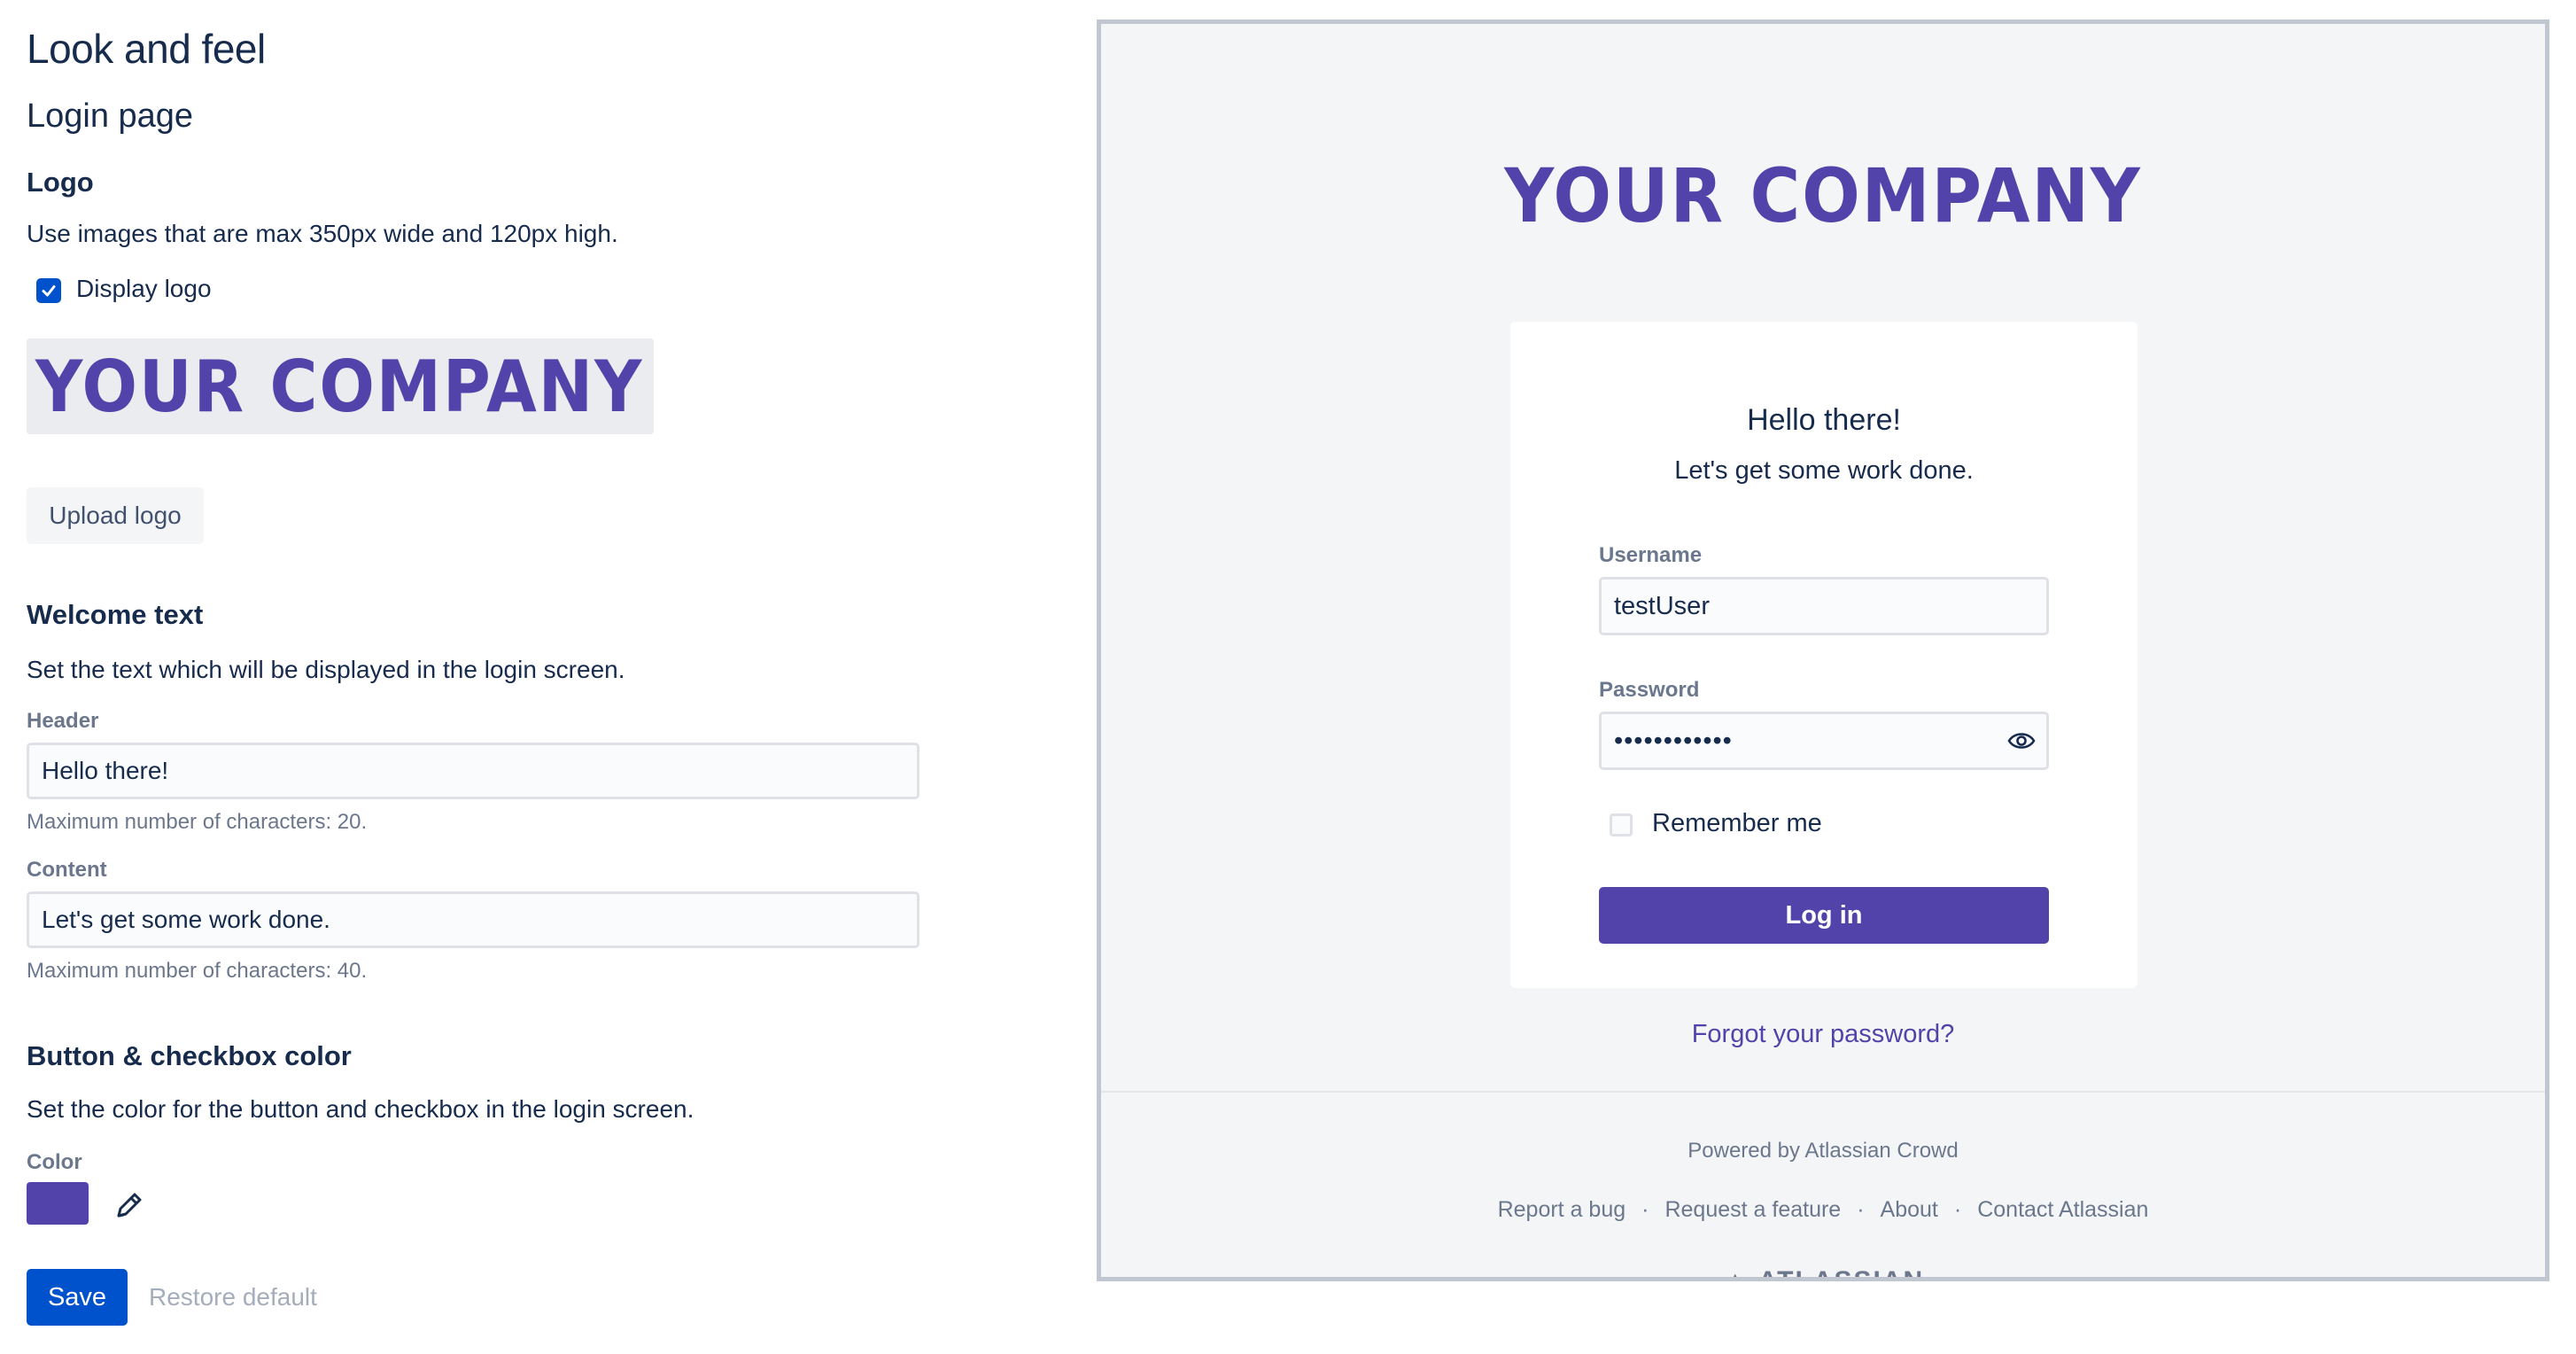  I want to click on footer-link-report-bug: Report a bug, so click(1562, 1210).